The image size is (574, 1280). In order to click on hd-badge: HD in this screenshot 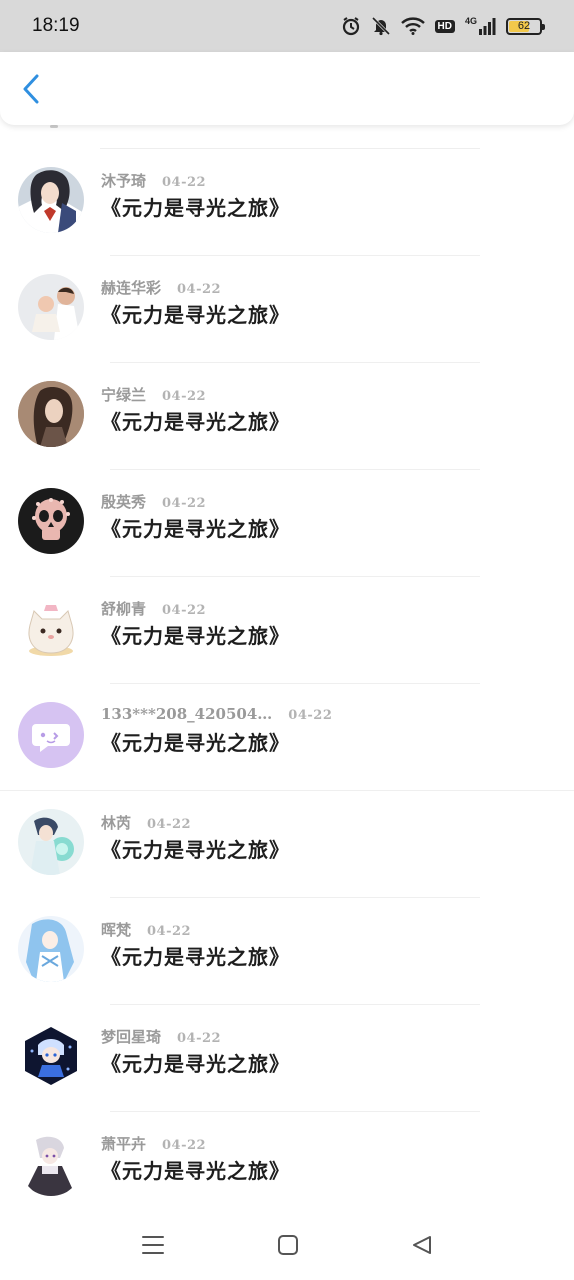, I will do `click(444, 26)`.